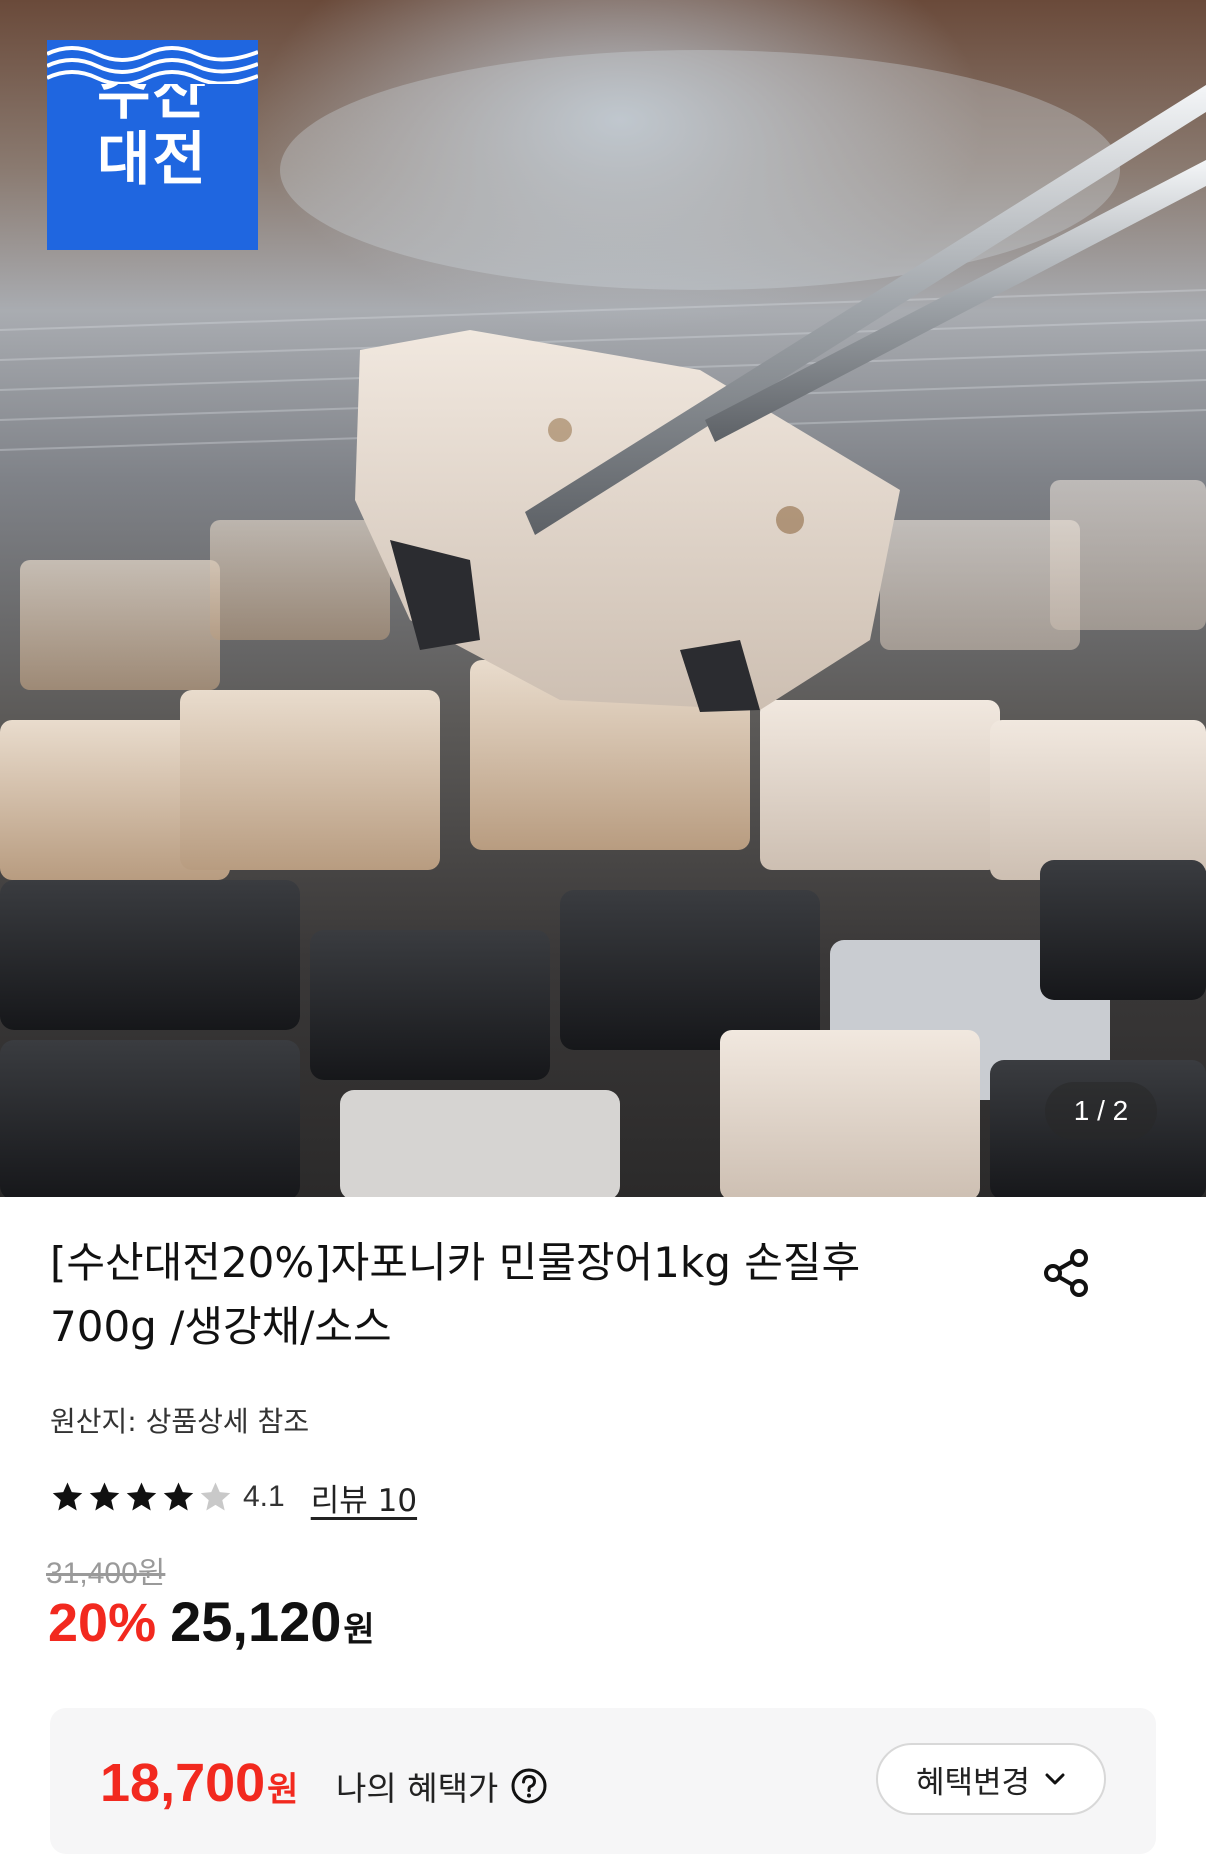  What do you see at coordinates (359, 1630) in the screenshot?
I see `sale-price-unit: 원` at bounding box center [359, 1630].